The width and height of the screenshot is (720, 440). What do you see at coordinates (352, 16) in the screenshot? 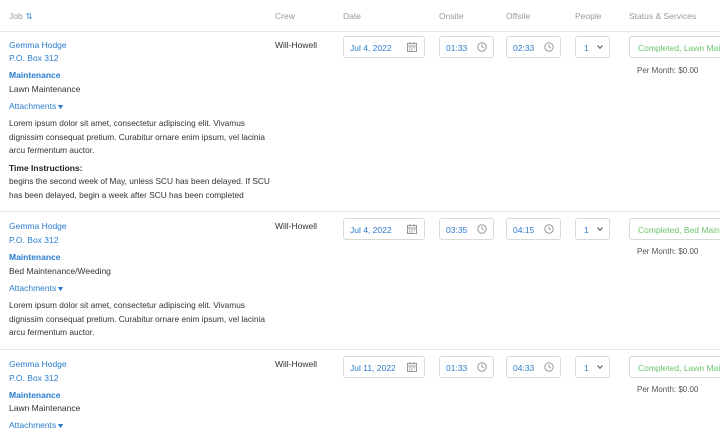
I see `column-header-date: Date` at bounding box center [352, 16].